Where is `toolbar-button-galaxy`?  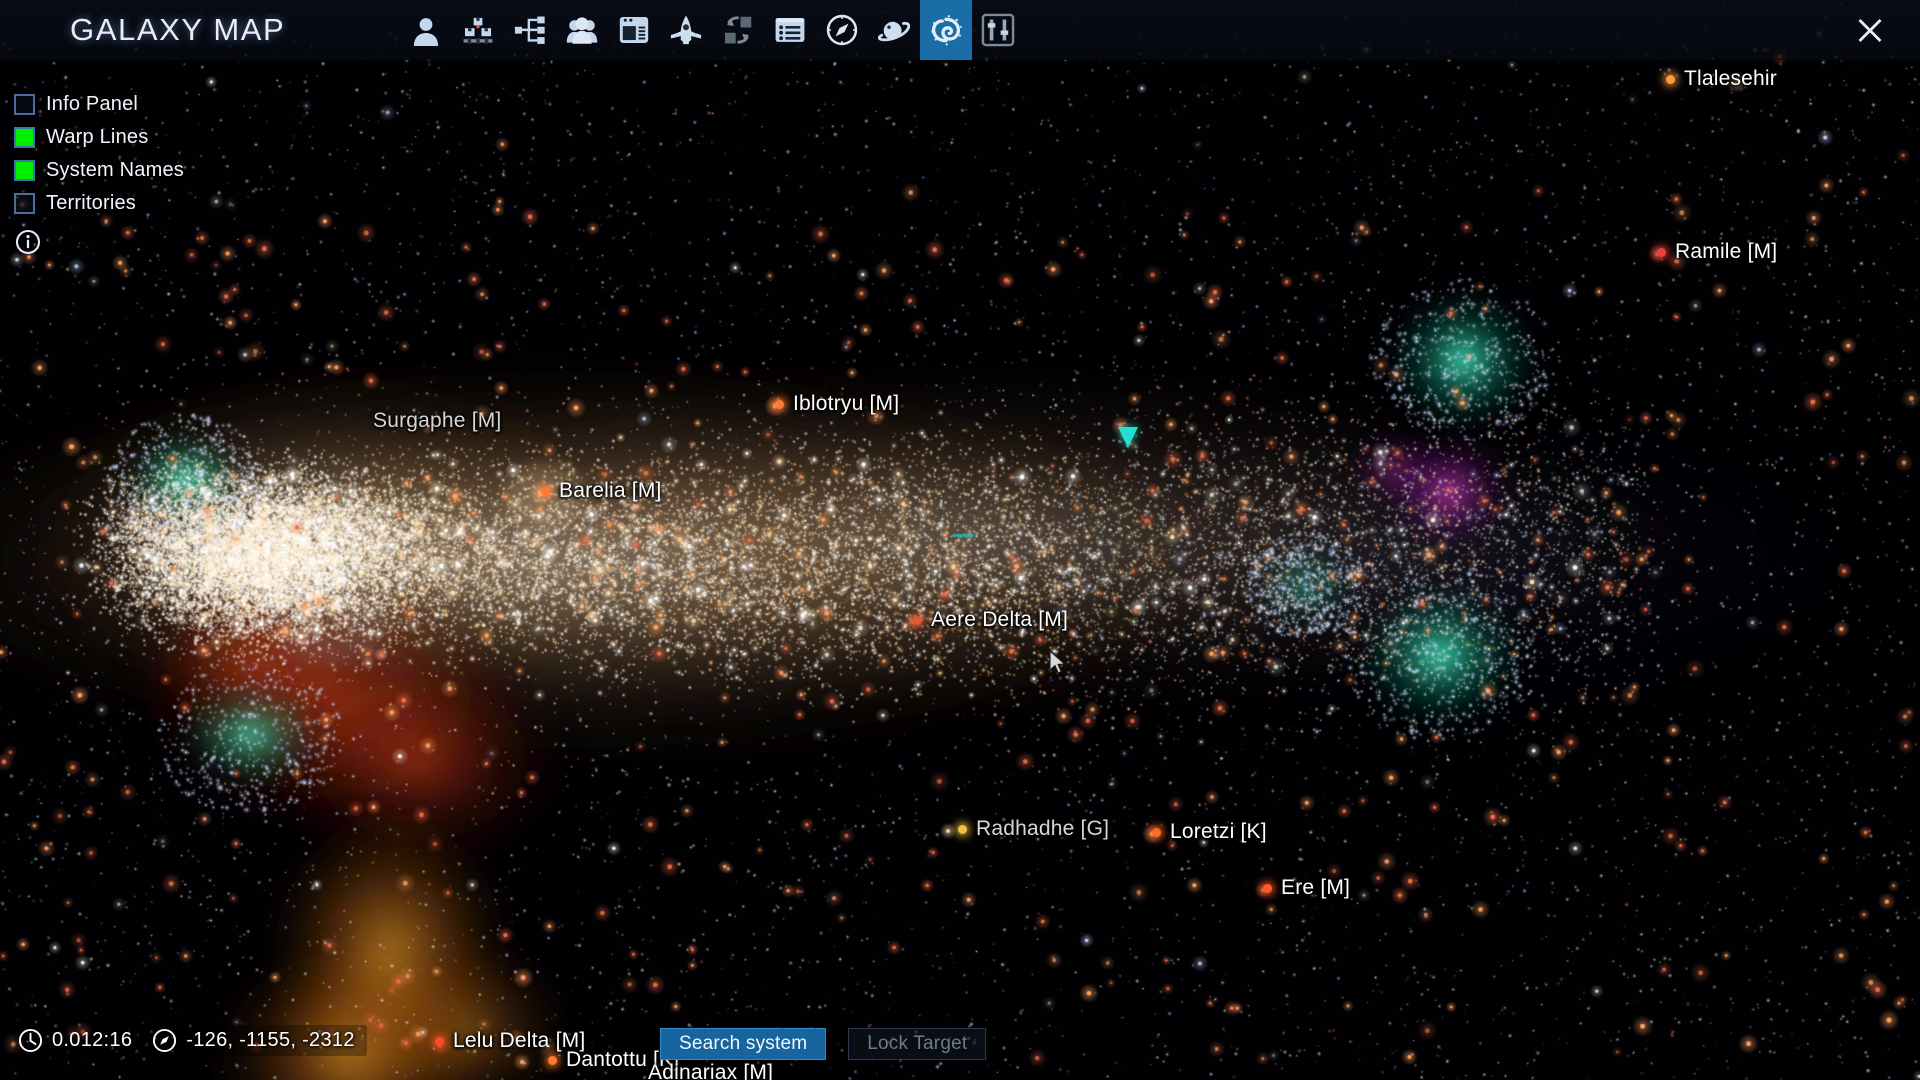
toolbar-button-galaxy is located at coordinates (946, 30).